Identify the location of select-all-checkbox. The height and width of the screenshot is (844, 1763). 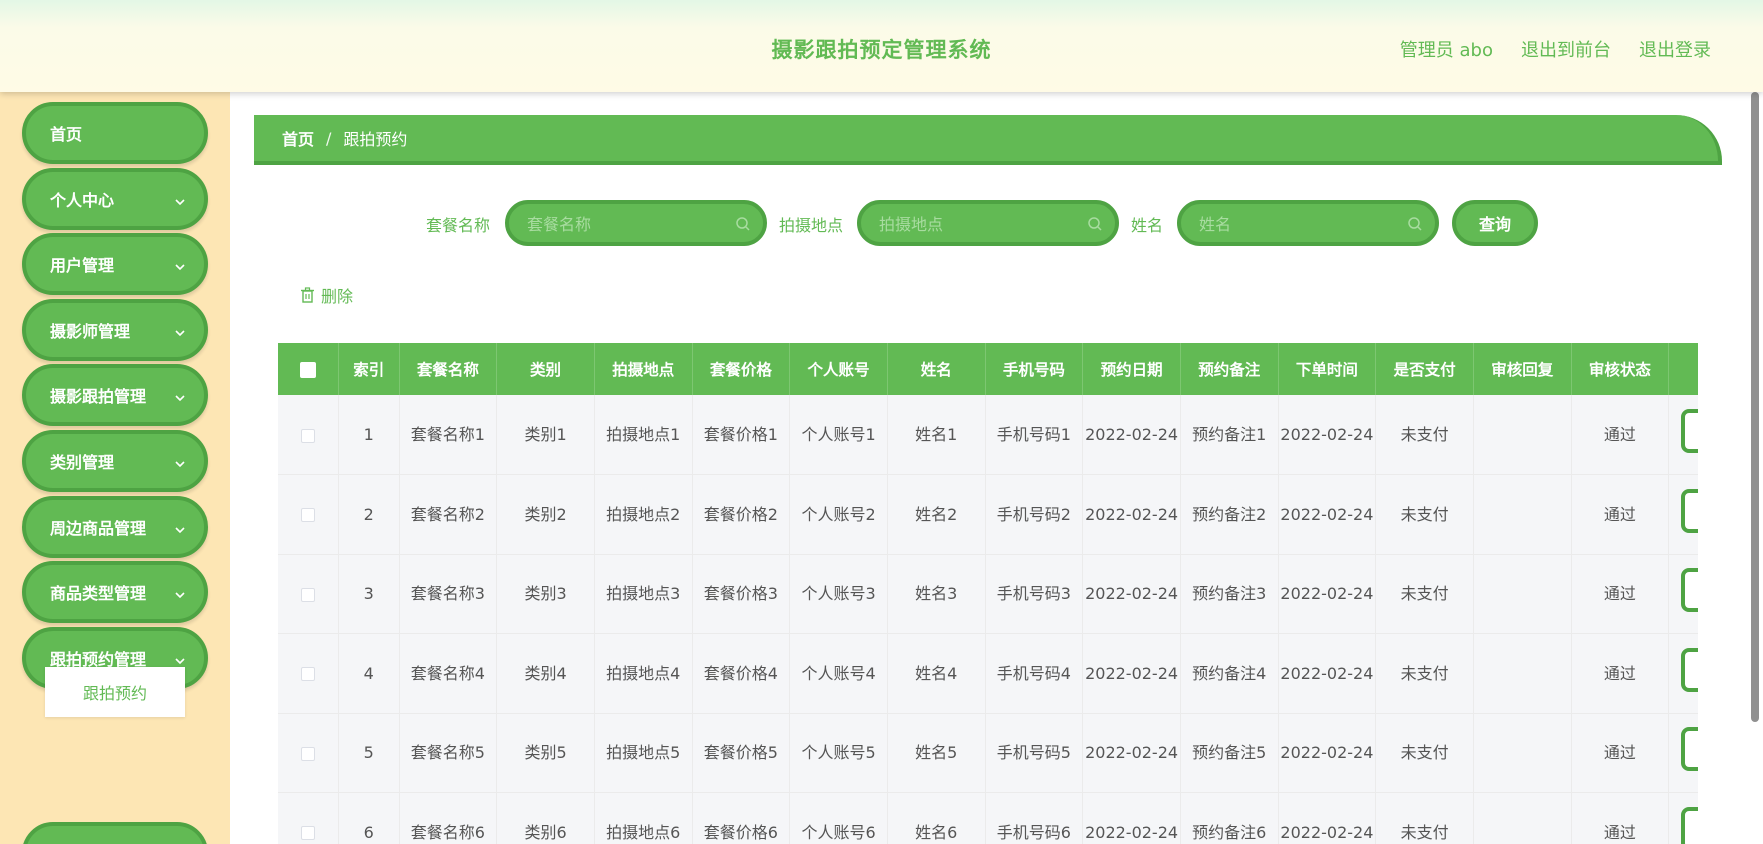
(308, 369).